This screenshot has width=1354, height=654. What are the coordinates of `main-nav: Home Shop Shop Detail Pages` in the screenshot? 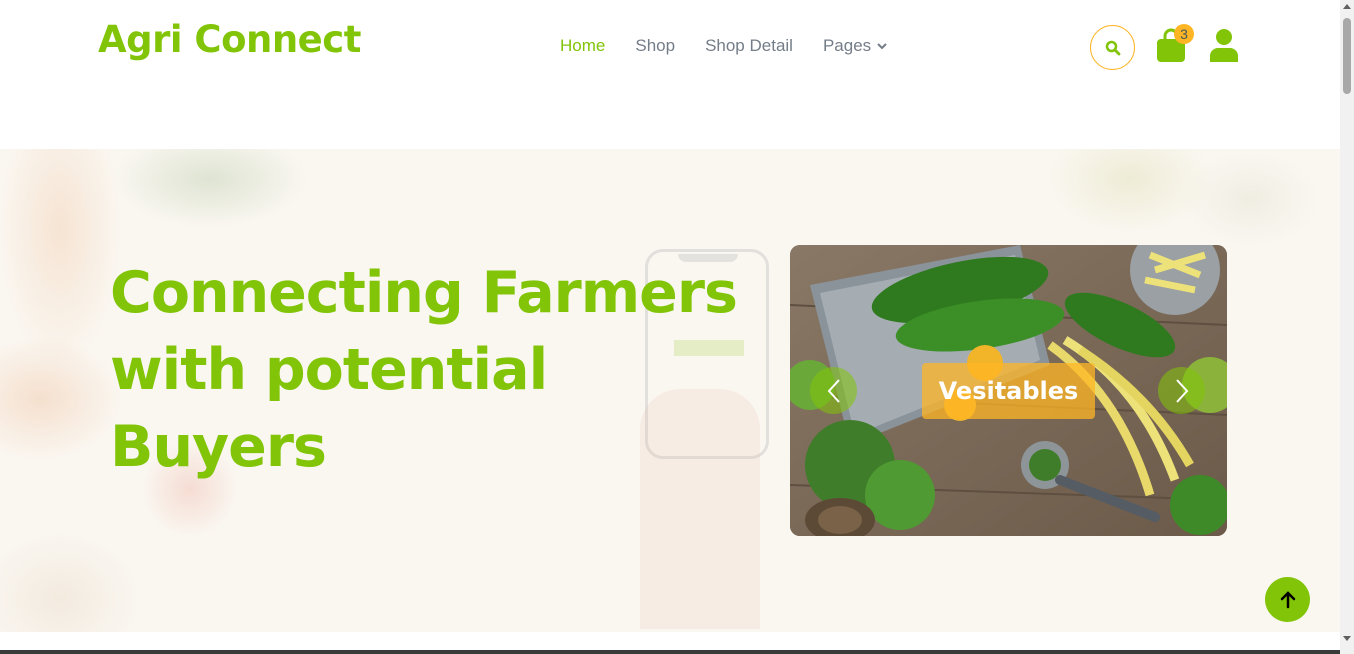 It's located at (723, 46).